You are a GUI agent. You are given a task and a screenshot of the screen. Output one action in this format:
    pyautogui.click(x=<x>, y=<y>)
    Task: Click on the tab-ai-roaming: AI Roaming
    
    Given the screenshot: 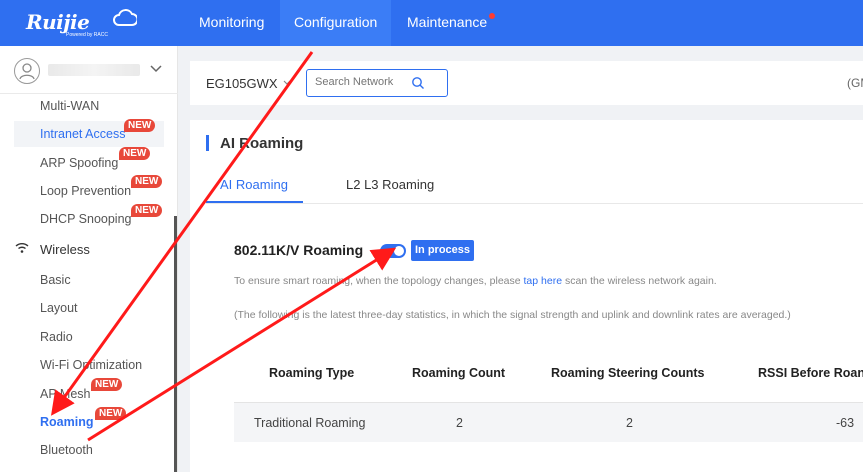 What is the action you would take?
    pyautogui.click(x=254, y=184)
    